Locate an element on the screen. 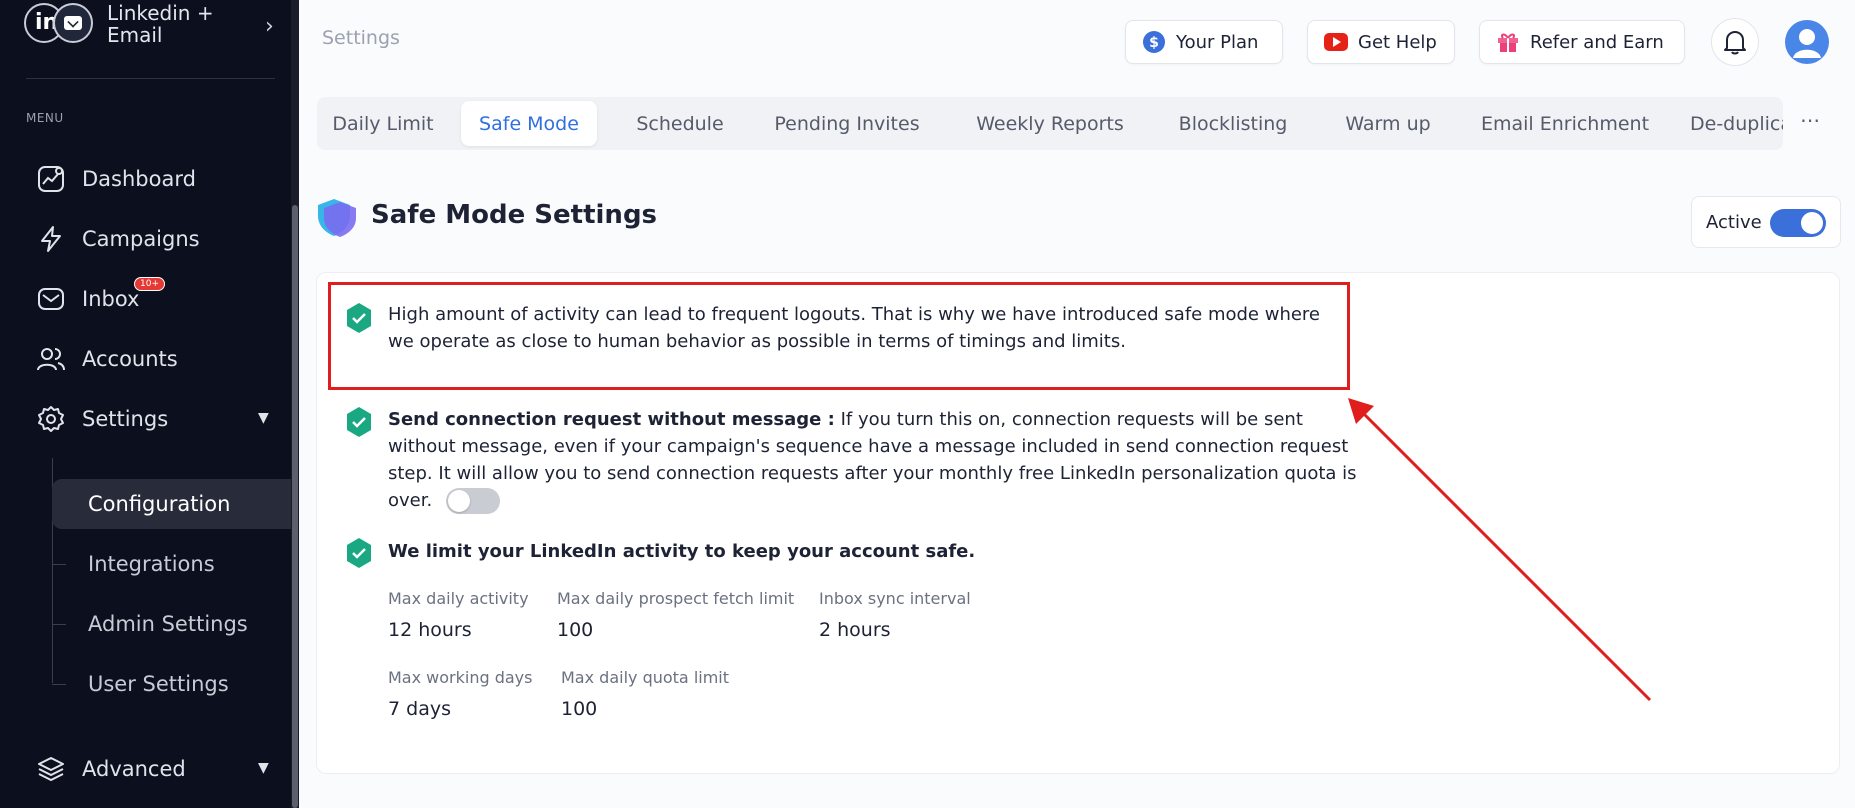 The width and height of the screenshot is (1855, 808). sidebar-item-label: Inbox is located at coordinates (111, 299).